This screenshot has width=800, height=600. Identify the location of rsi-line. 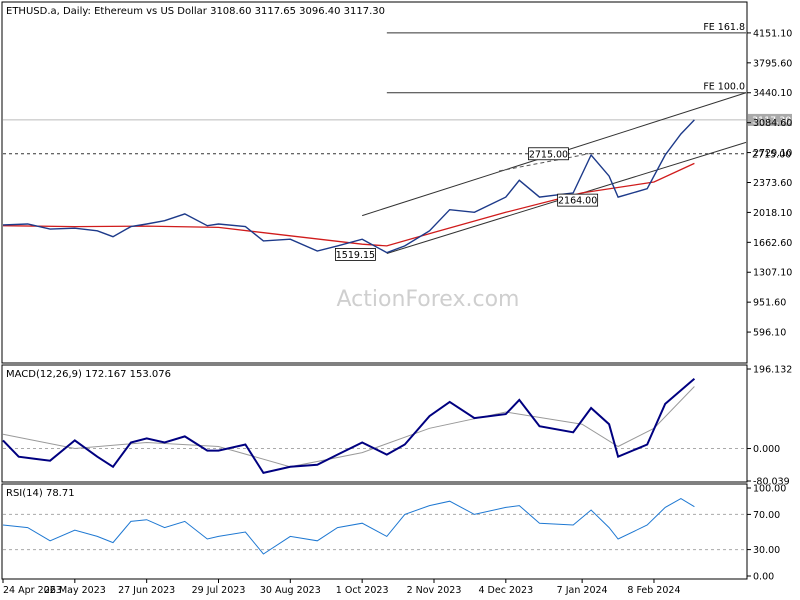
(348, 526).